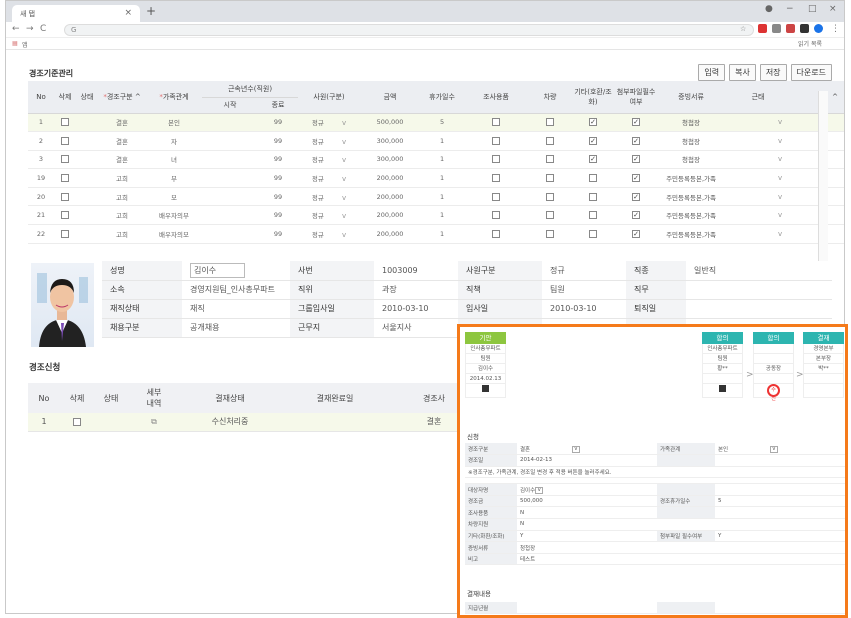 The image size is (851, 618). I want to click on date-value: 2014-02-13, so click(587, 460).